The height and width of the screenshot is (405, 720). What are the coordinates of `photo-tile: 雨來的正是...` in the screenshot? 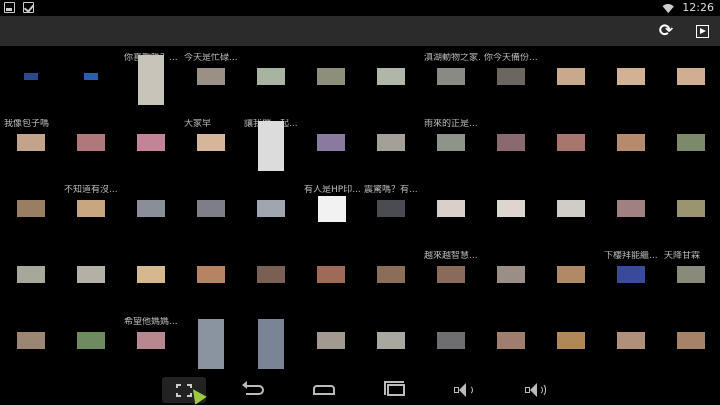 It's located at (450, 145).